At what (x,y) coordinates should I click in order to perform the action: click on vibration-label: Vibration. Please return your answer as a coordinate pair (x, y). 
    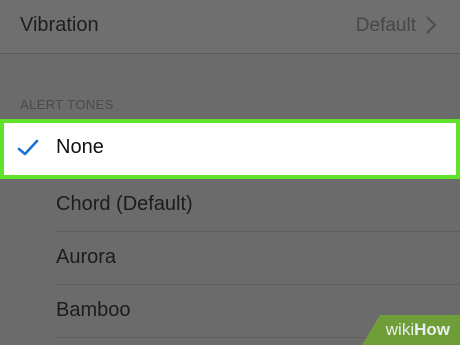
    Looking at the image, I should click on (59, 25).